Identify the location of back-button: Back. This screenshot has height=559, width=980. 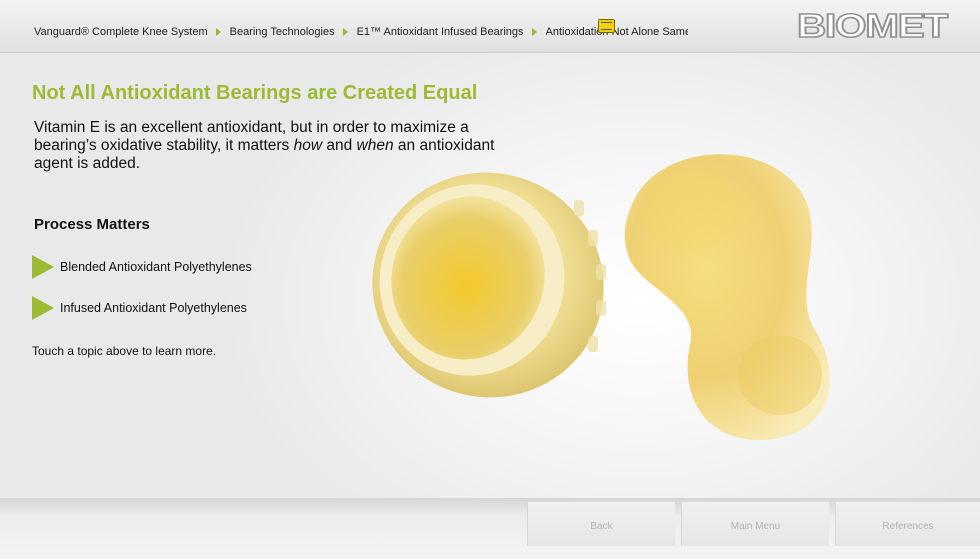
(601, 524).